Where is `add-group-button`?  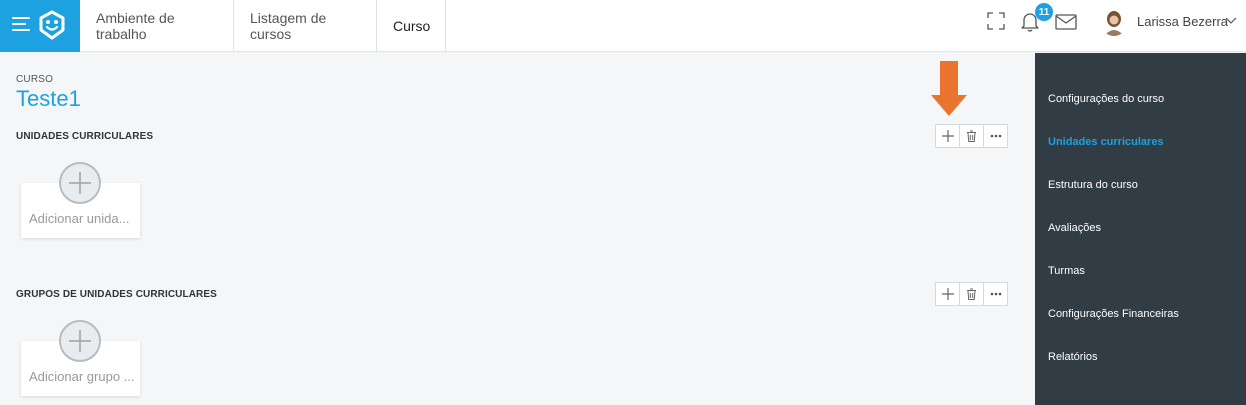 add-group-button is located at coordinates (80, 341).